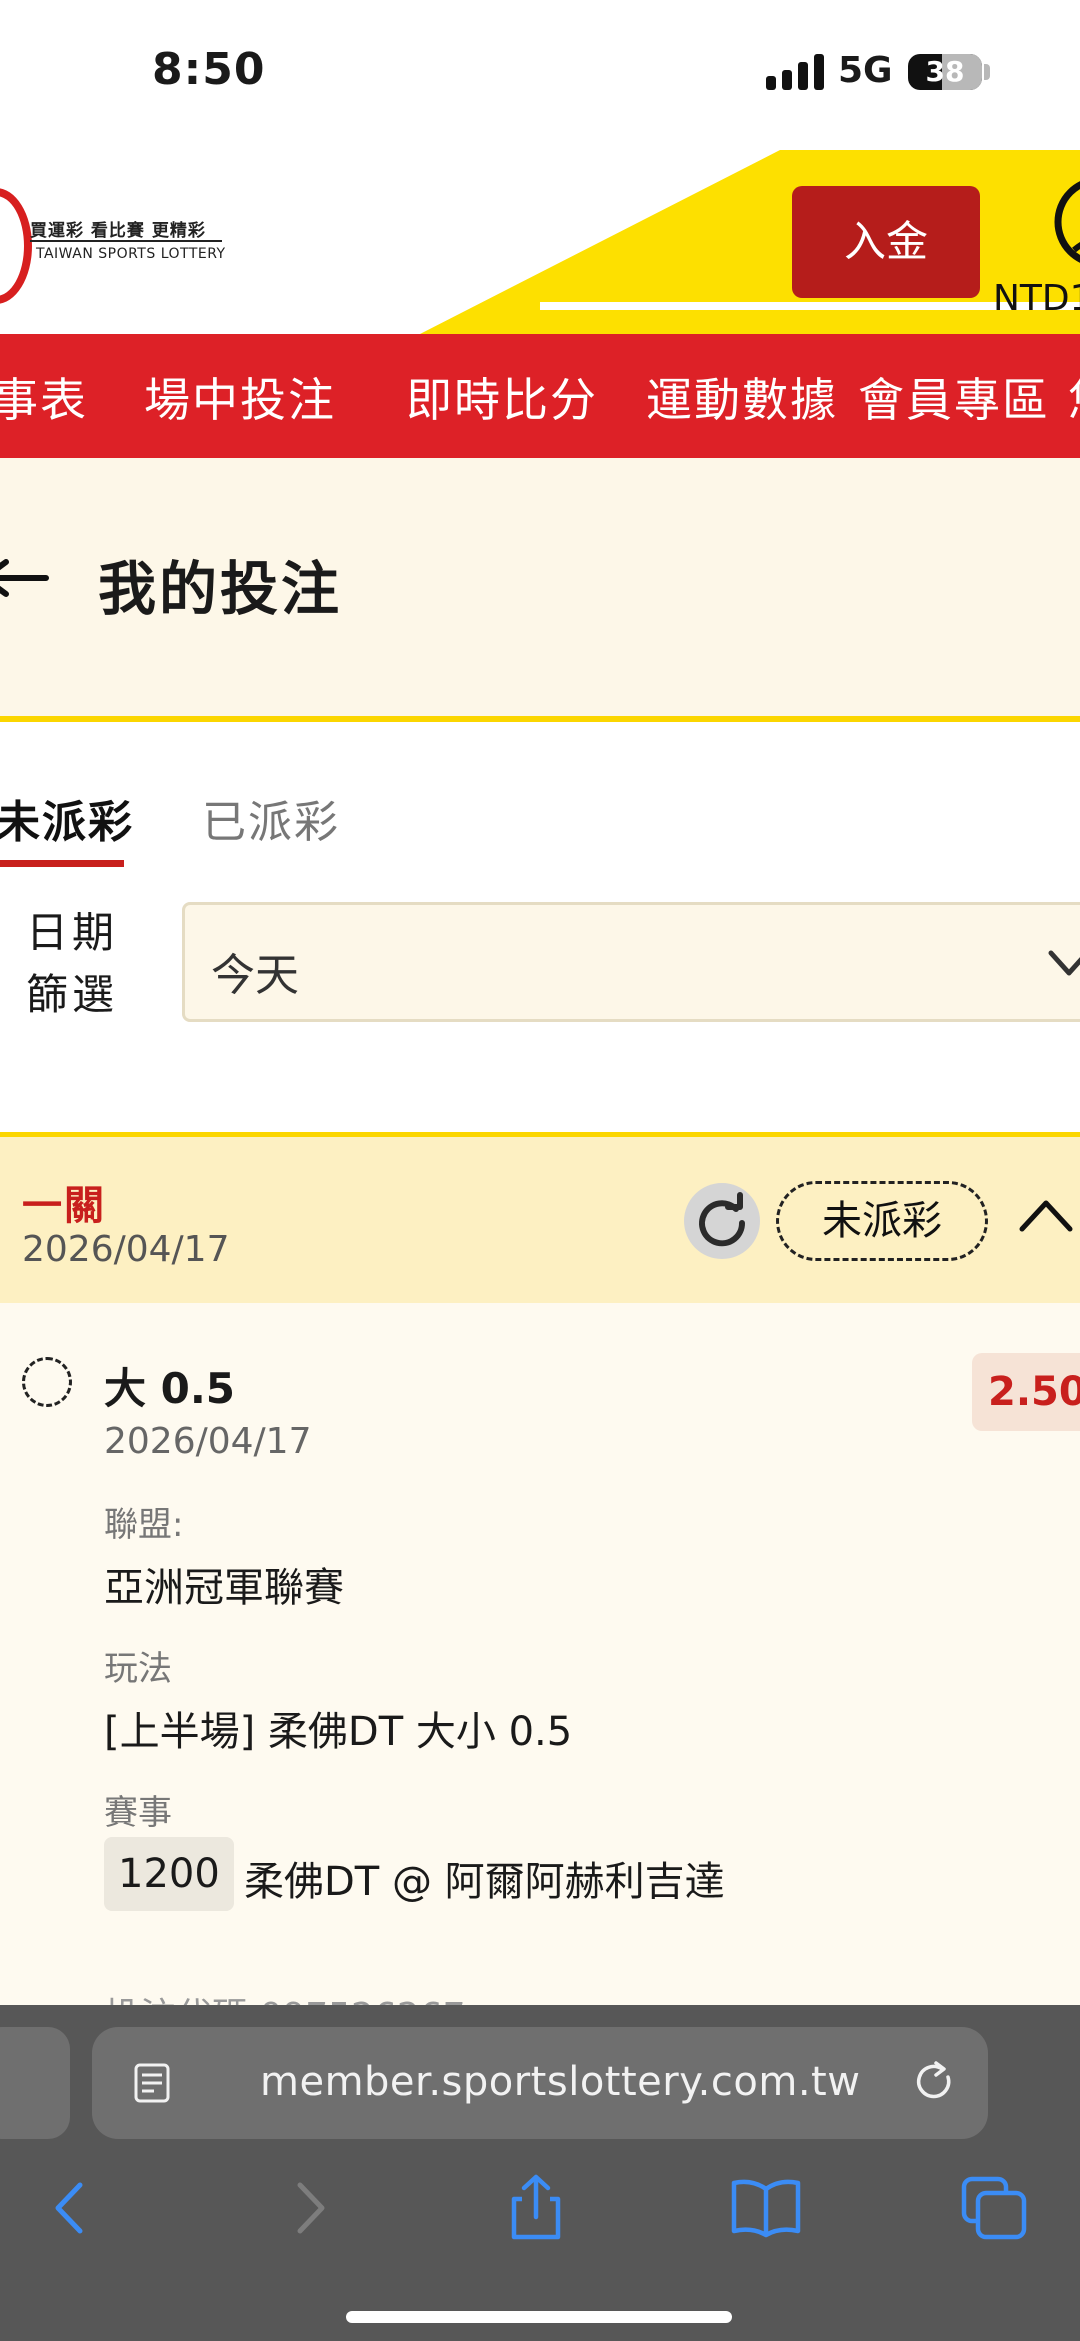 This screenshot has height=2341, width=1080. What do you see at coordinates (224, 1588) in the screenshot?
I see `league-value: 亞洲冠軍聯賽` at bounding box center [224, 1588].